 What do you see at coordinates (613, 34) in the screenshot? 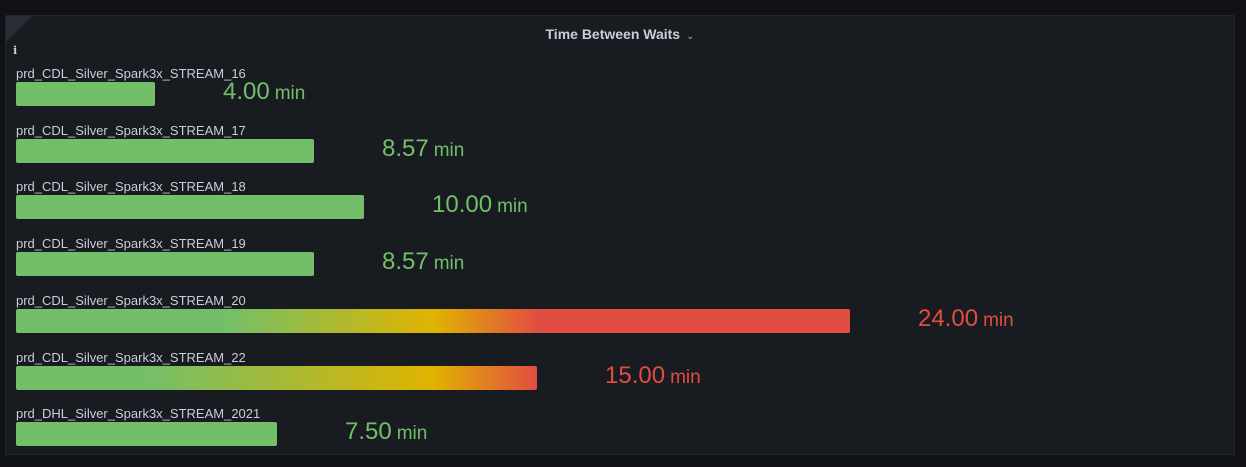
I see `panel-title: Time Between Waits` at bounding box center [613, 34].